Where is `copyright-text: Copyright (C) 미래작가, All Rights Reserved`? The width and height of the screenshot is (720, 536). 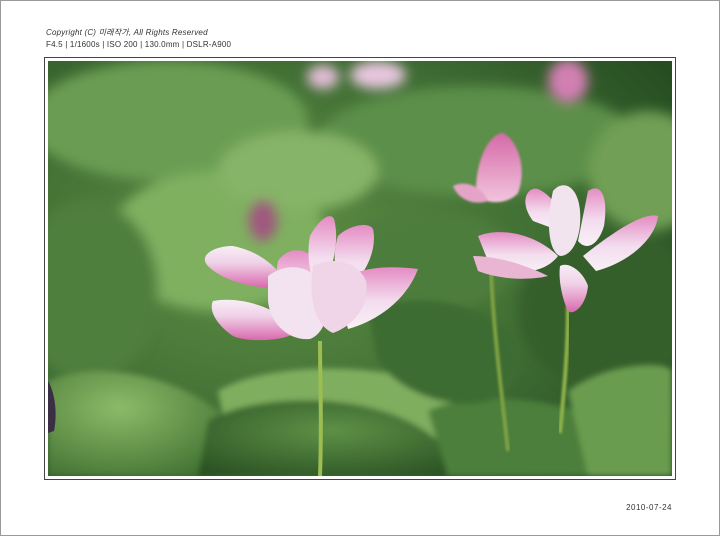
copyright-text: Copyright (C) 미래작가, All Rights Reserved is located at coordinates (127, 32).